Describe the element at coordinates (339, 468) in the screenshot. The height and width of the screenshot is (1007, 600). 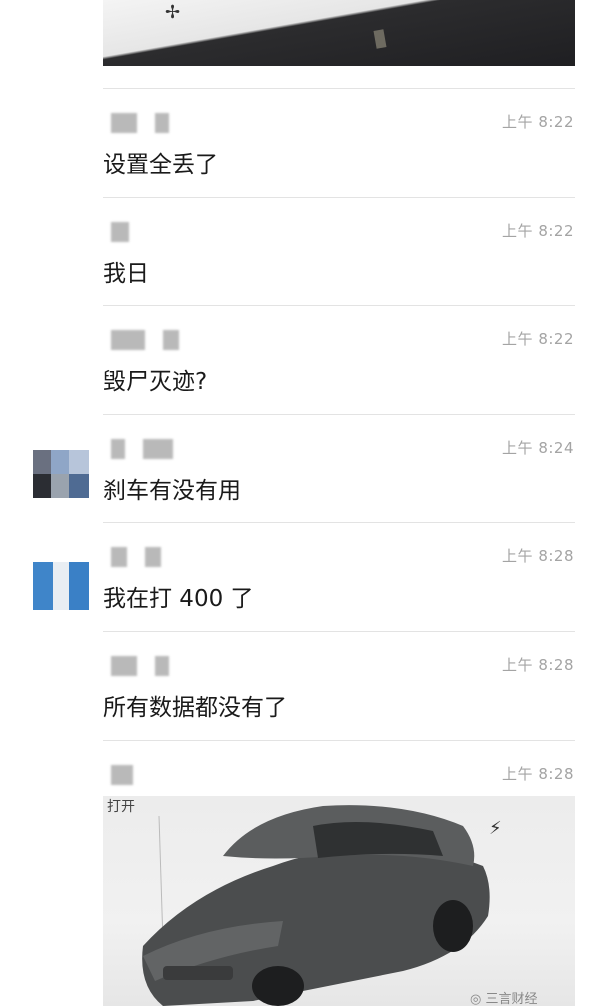
I see `chat-message: 上午 8:24 刹车有没有用` at that location.